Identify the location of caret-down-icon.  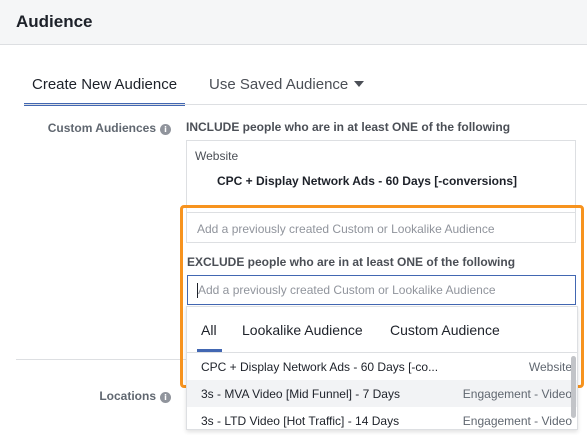
(359, 84).